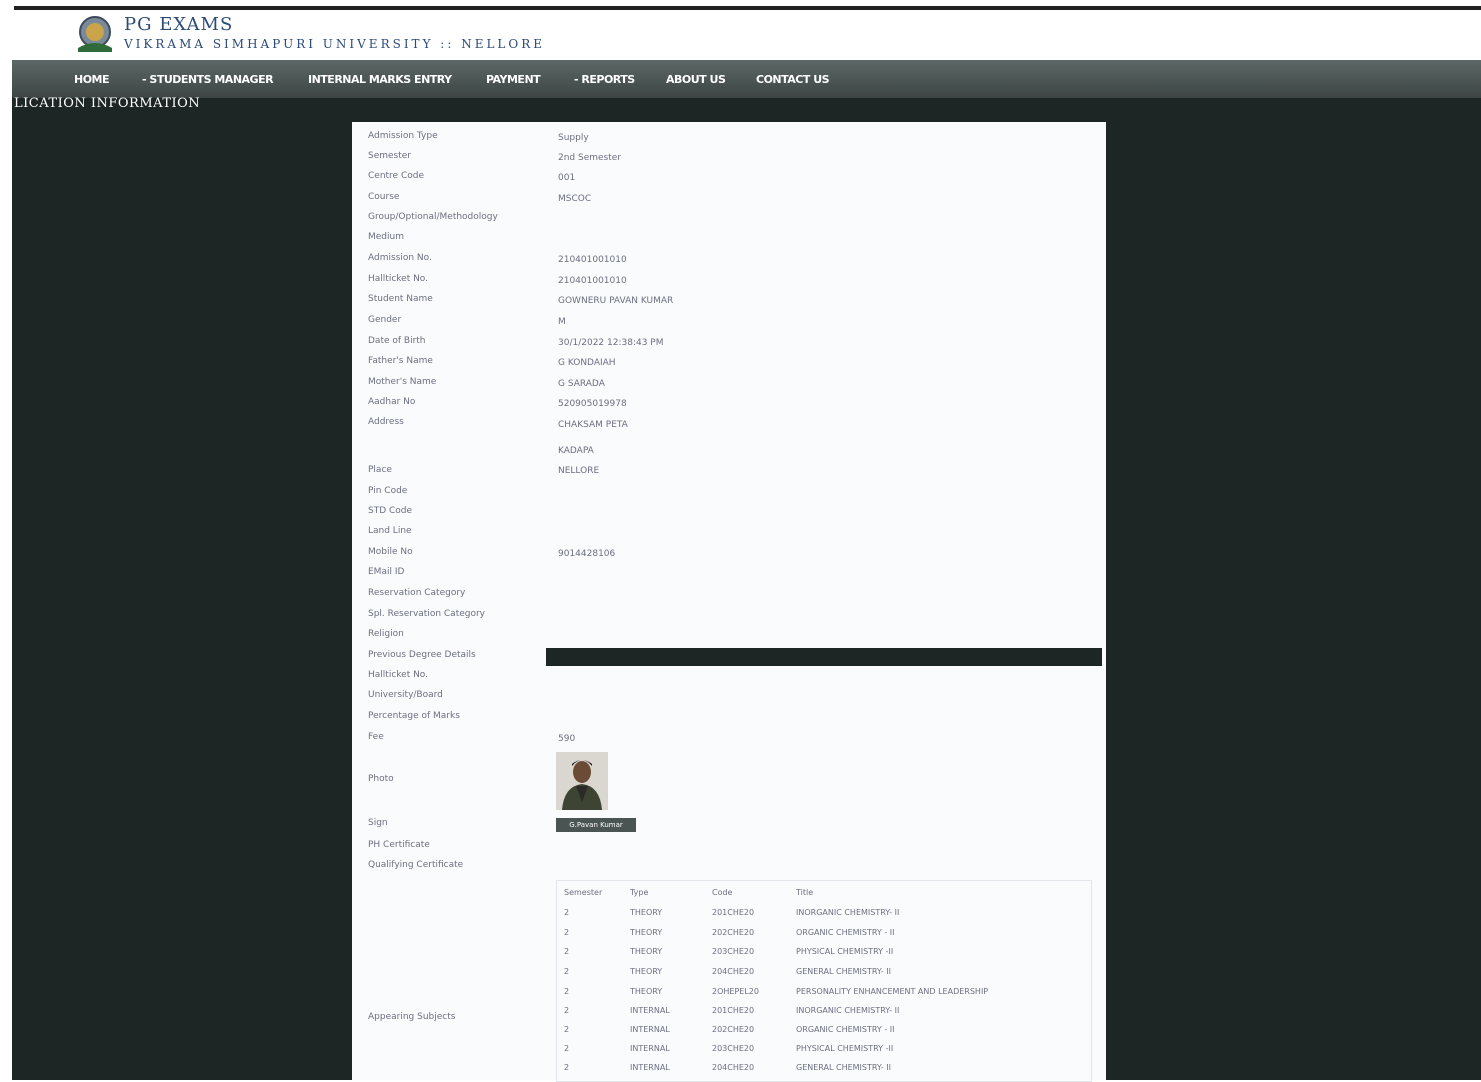 Image resolution: width=1481 pixels, height=1082 pixels. What do you see at coordinates (402, 382) in the screenshot?
I see `field-label: Mother's Name` at bounding box center [402, 382].